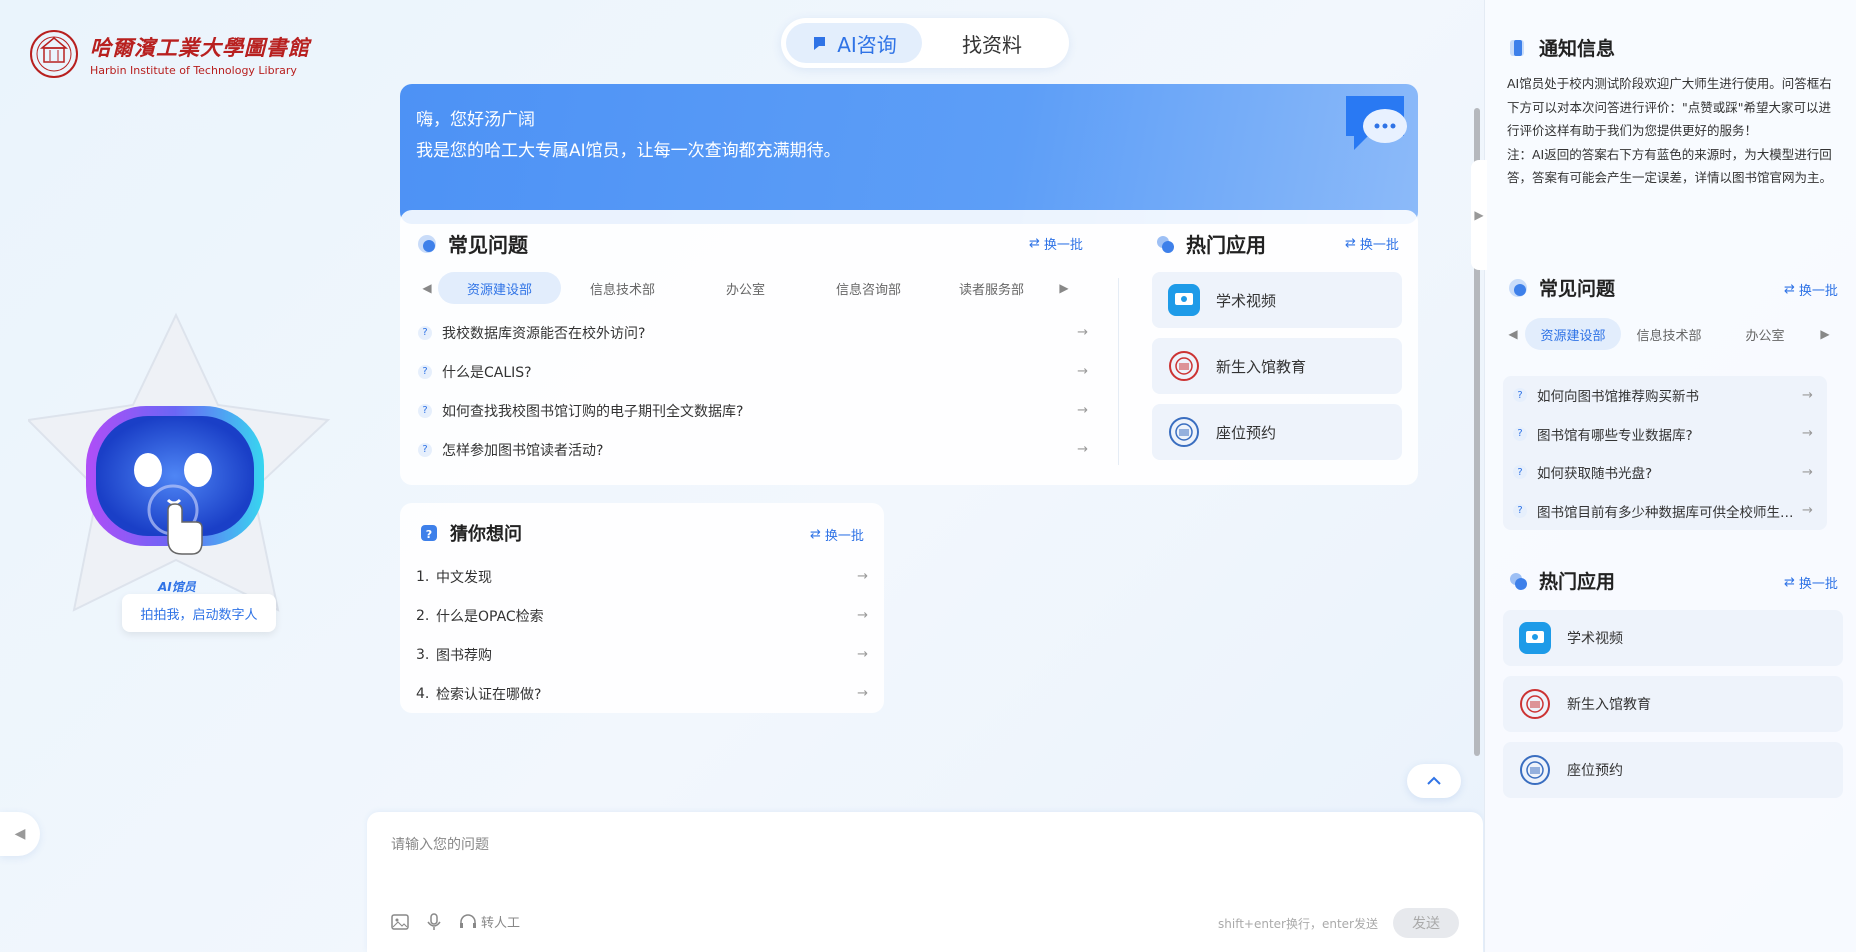  What do you see at coordinates (423, 576) in the screenshot?
I see `guess-item-number: 1.` at bounding box center [423, 576].